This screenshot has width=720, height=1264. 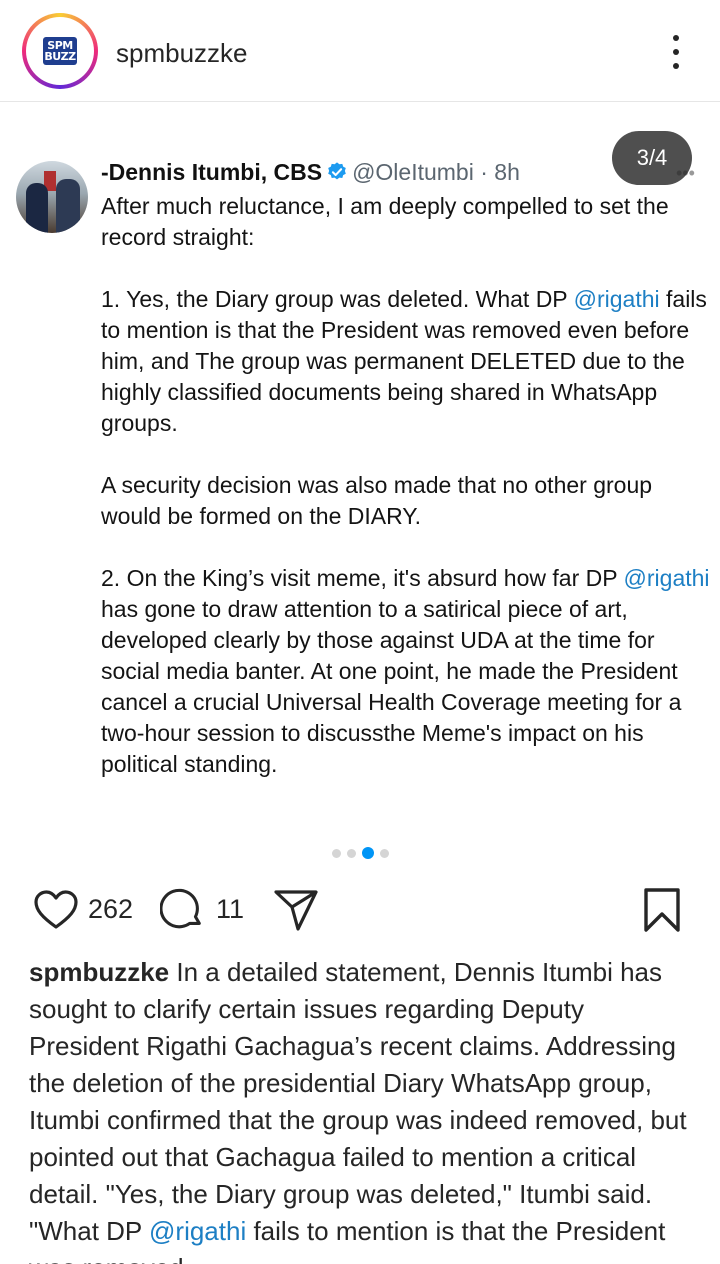 What do you see at coordinates (360, 51) in the screenshot?
I see `post-header: SPM BUZZ spmbuzzke` at bounding box center [360, 51].